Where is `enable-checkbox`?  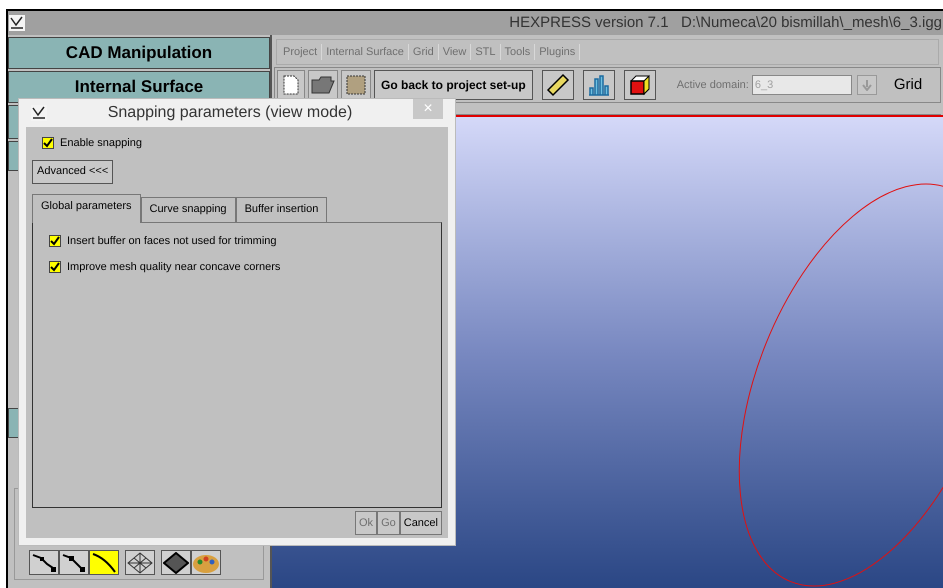 enable-checkbox is located at coordinates (48, 143).